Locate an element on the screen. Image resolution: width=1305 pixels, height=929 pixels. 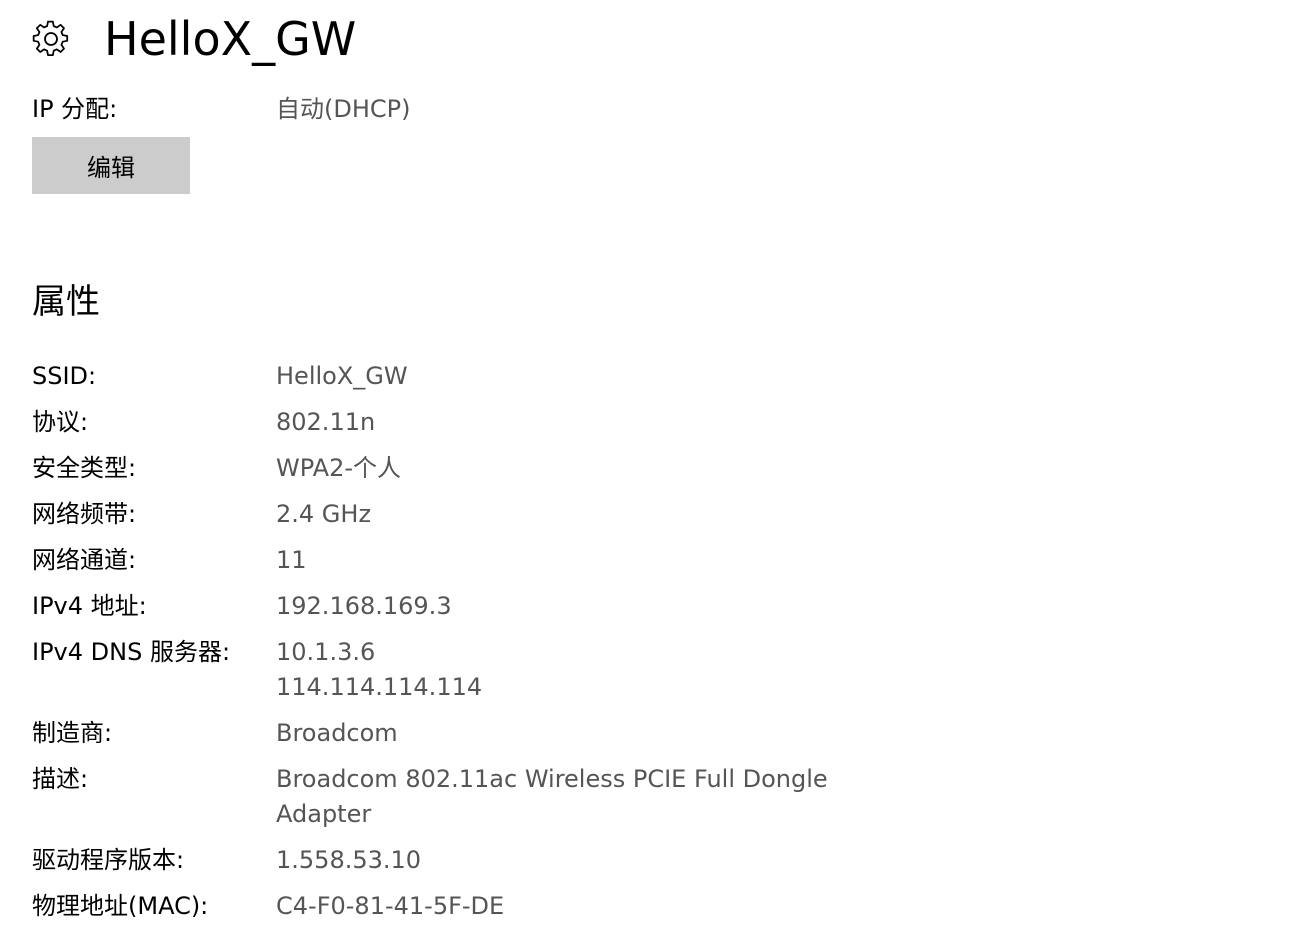
property-value-security-type: WPA2-个人 is located at coordinates (338, 468).